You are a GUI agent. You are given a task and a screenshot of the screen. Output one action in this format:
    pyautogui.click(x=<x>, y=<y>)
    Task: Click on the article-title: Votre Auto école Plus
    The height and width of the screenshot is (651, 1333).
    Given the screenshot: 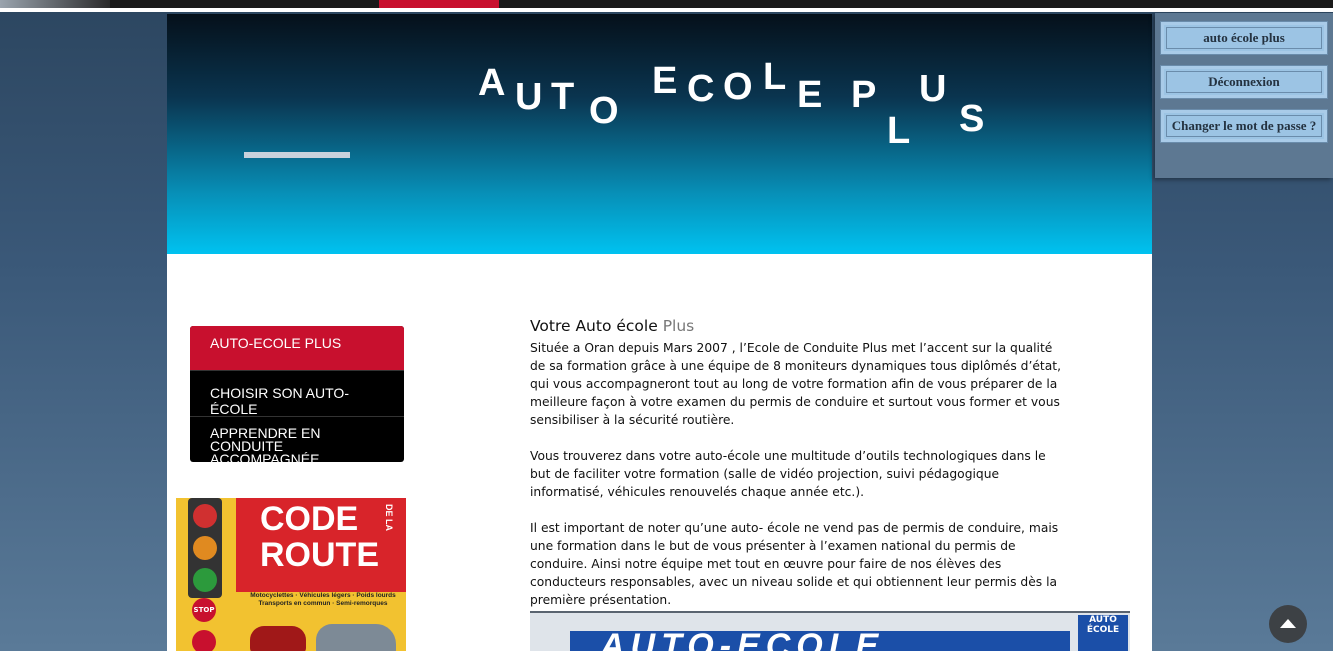 What is the action you would take?
    pyautogui.click(x=800, y=326)
    